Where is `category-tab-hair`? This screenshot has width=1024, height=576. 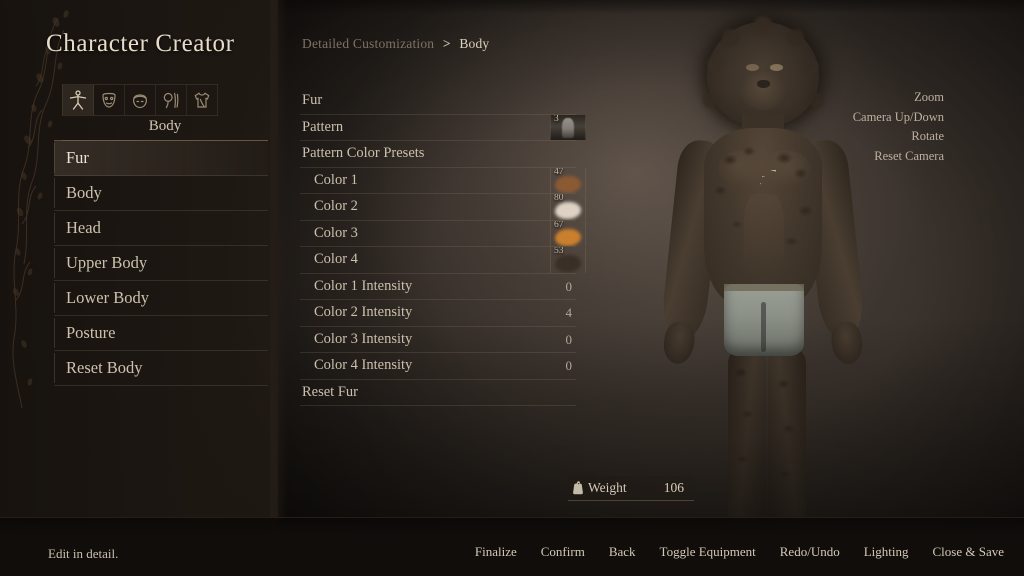
category-tab-hair is located at coordinates (171, 100).